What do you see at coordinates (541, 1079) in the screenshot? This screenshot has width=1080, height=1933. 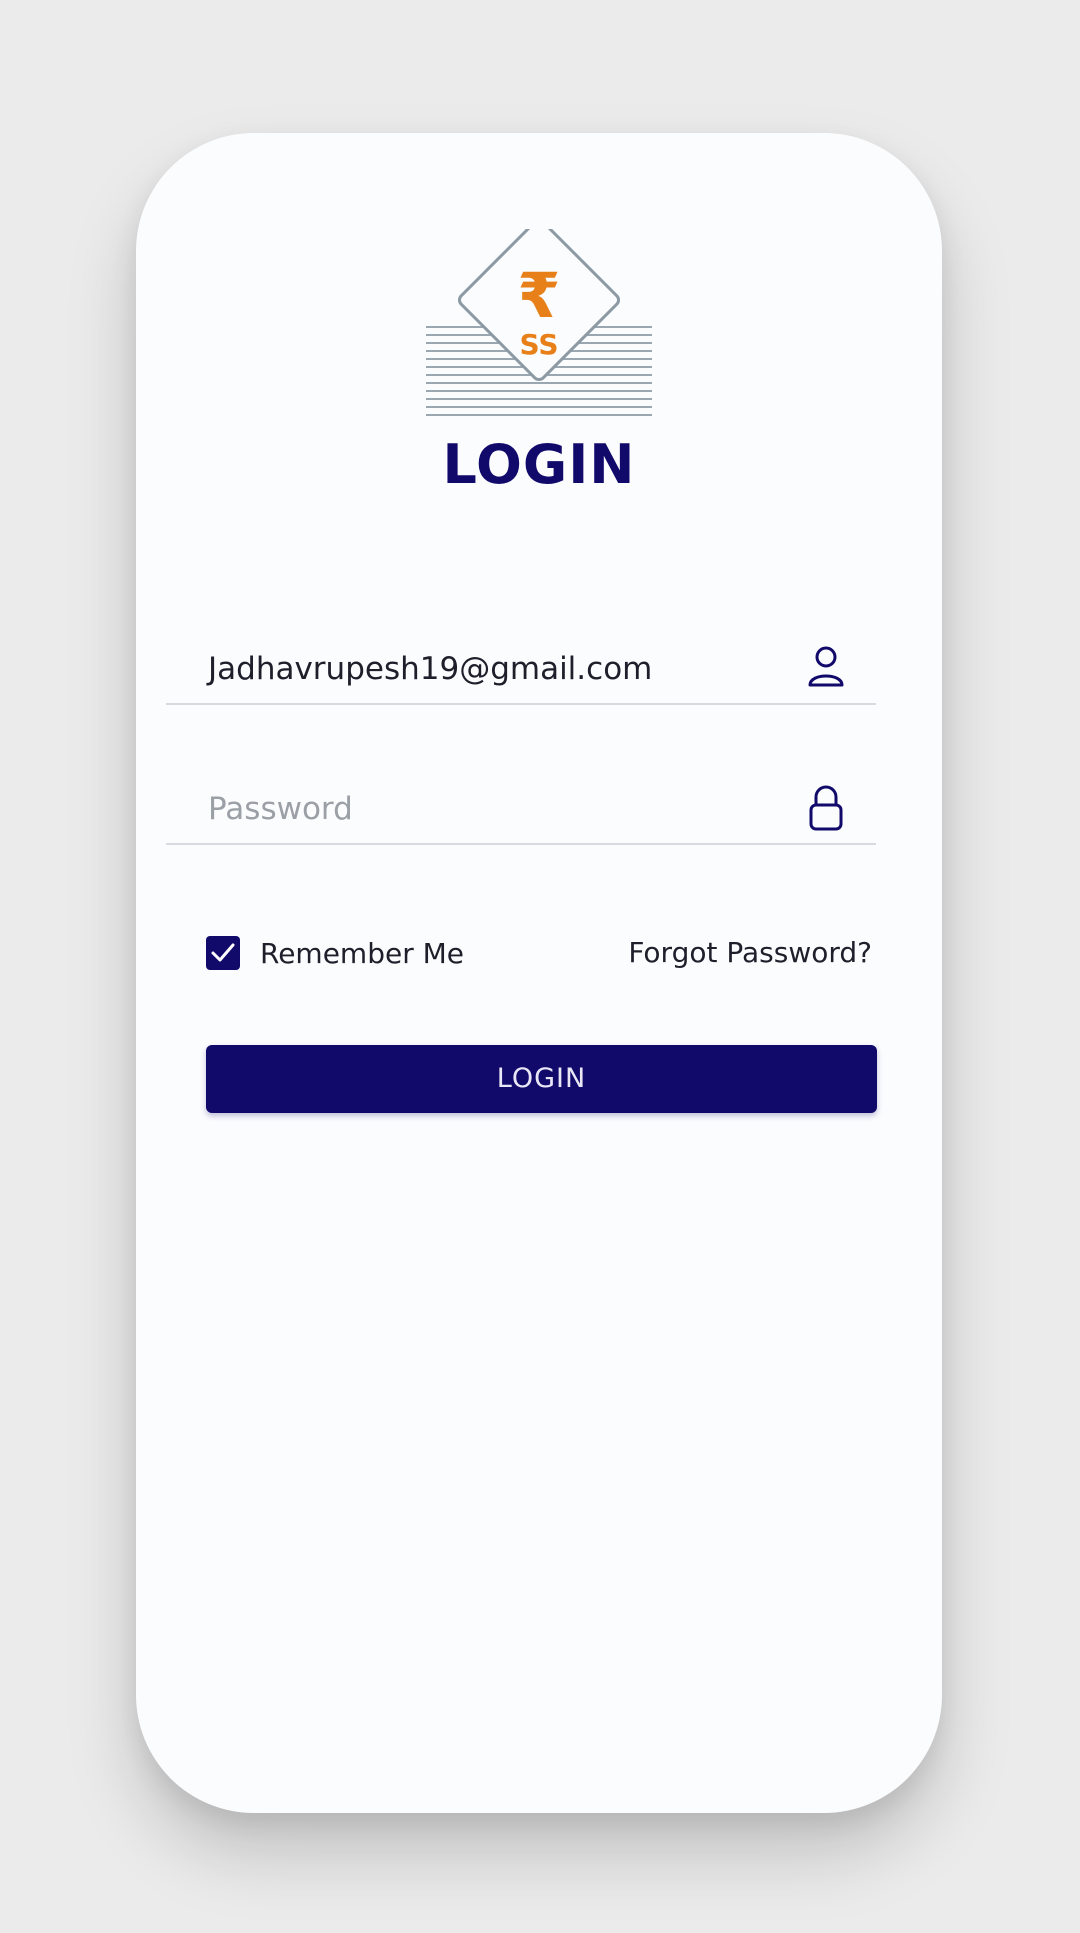 I see `login-button: LOGIN` at bounding box center [541, 1079].